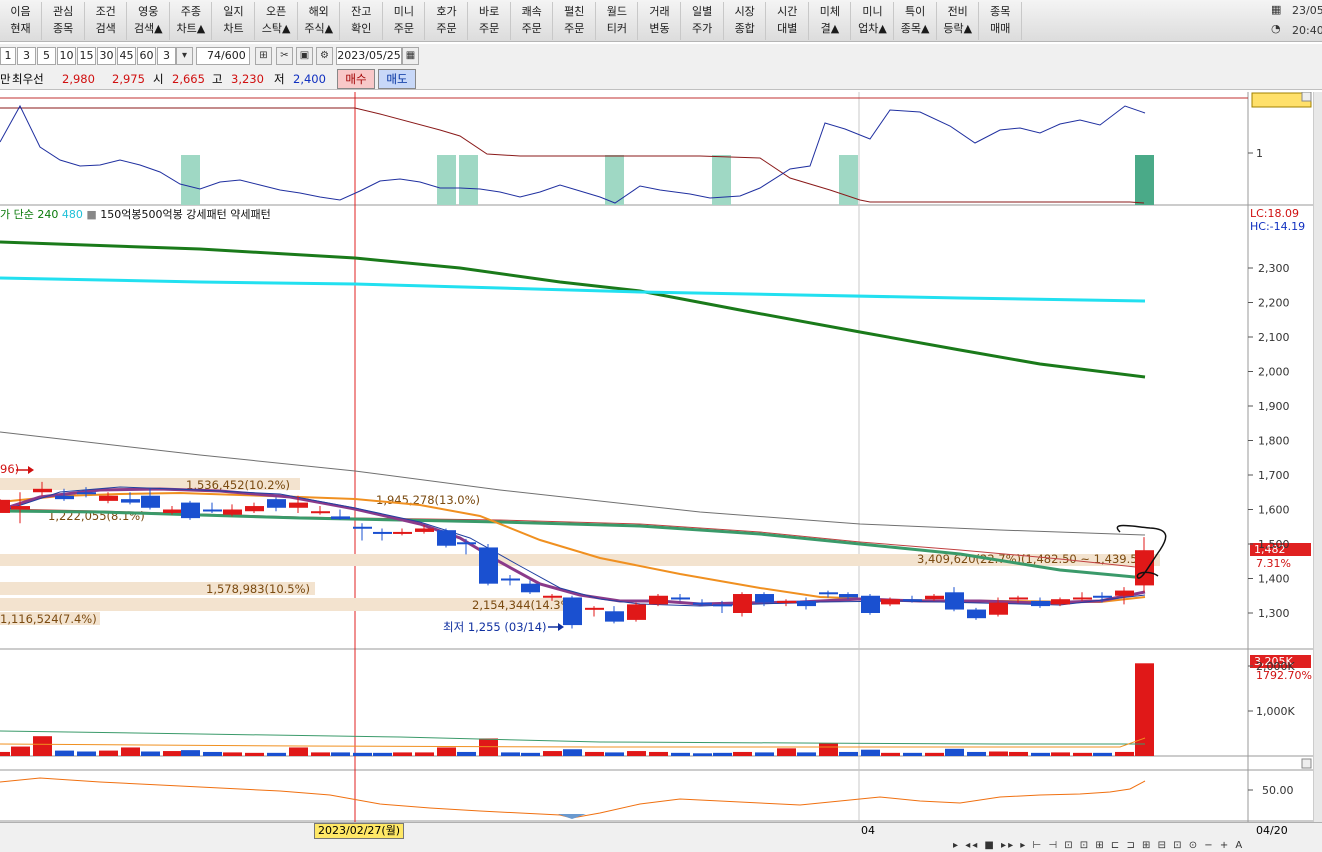 The height and width of the screenshot is (852, 1322). I want to click on toolbar-button-12: 쾌속 주문, so click(532, 21).